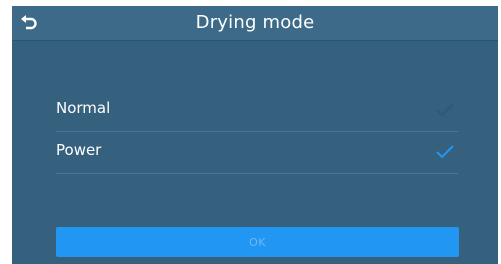 The image size is (501, 264). Describe the element at coordinates (79, 150) in the screenshot. I see `option-label: Power` at that location.